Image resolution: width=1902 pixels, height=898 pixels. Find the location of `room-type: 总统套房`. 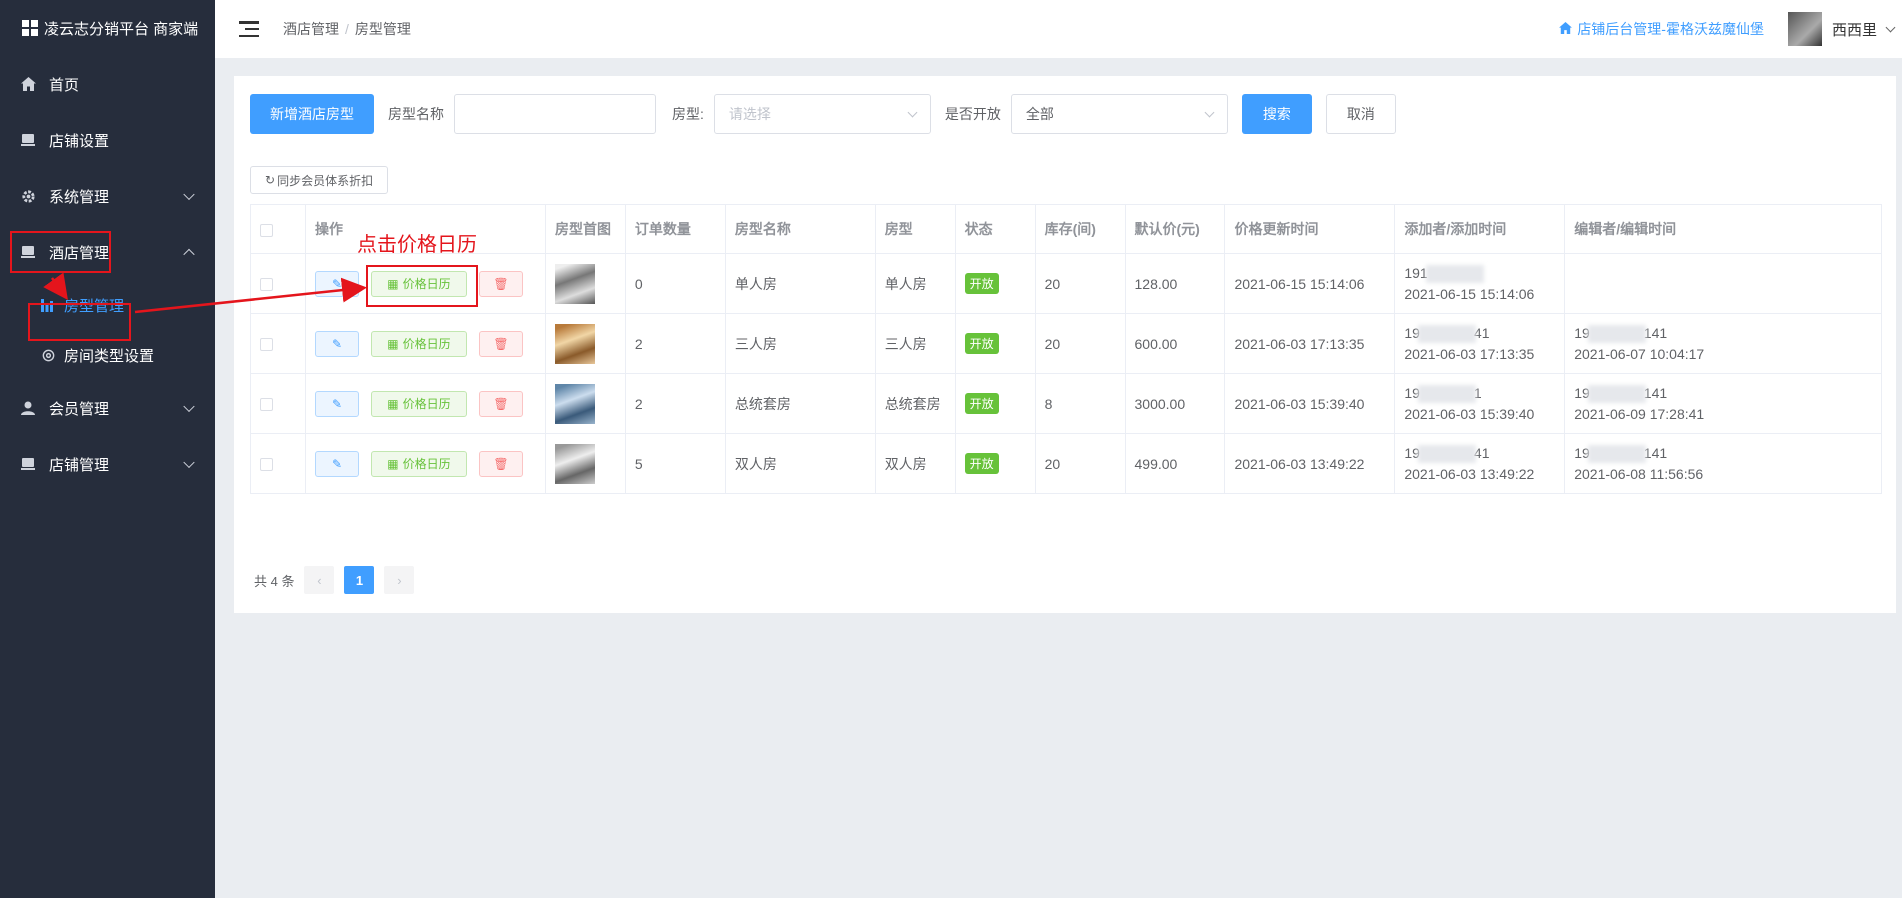

room-type: 总统套房 is located at coordinates (915, 403).